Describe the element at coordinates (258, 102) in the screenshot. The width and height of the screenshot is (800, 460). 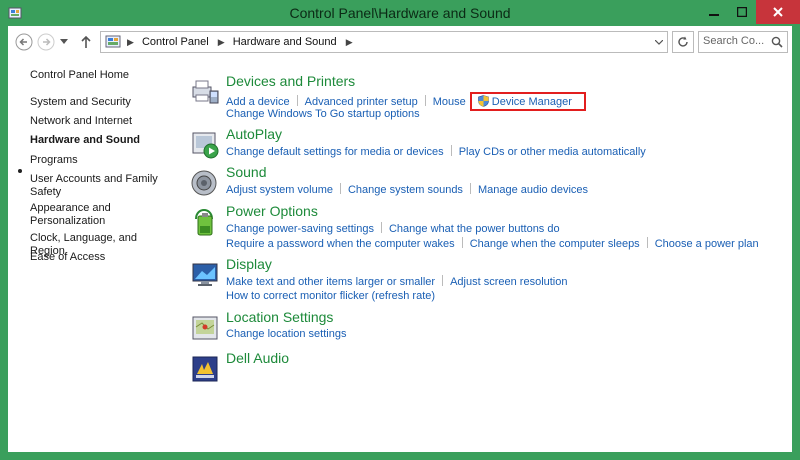
I see `add-a-device-link: Add a device` at that location.